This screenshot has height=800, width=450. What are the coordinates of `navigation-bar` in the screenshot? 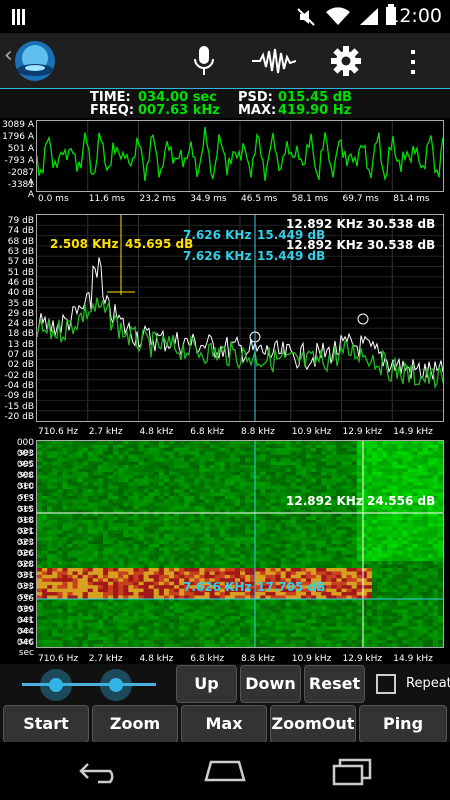 It's located at (225, 771).